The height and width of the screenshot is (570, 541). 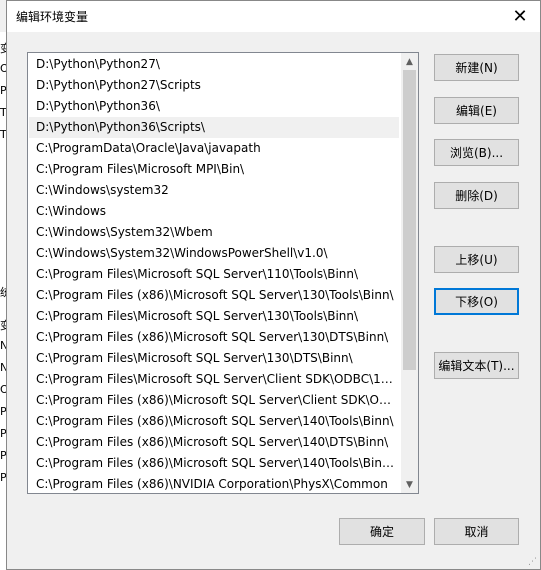 What do you see at coordinates (214, 211) in the screenshot?
I see `path-list-item: C:\Windows` at bounding box center [214, 211].